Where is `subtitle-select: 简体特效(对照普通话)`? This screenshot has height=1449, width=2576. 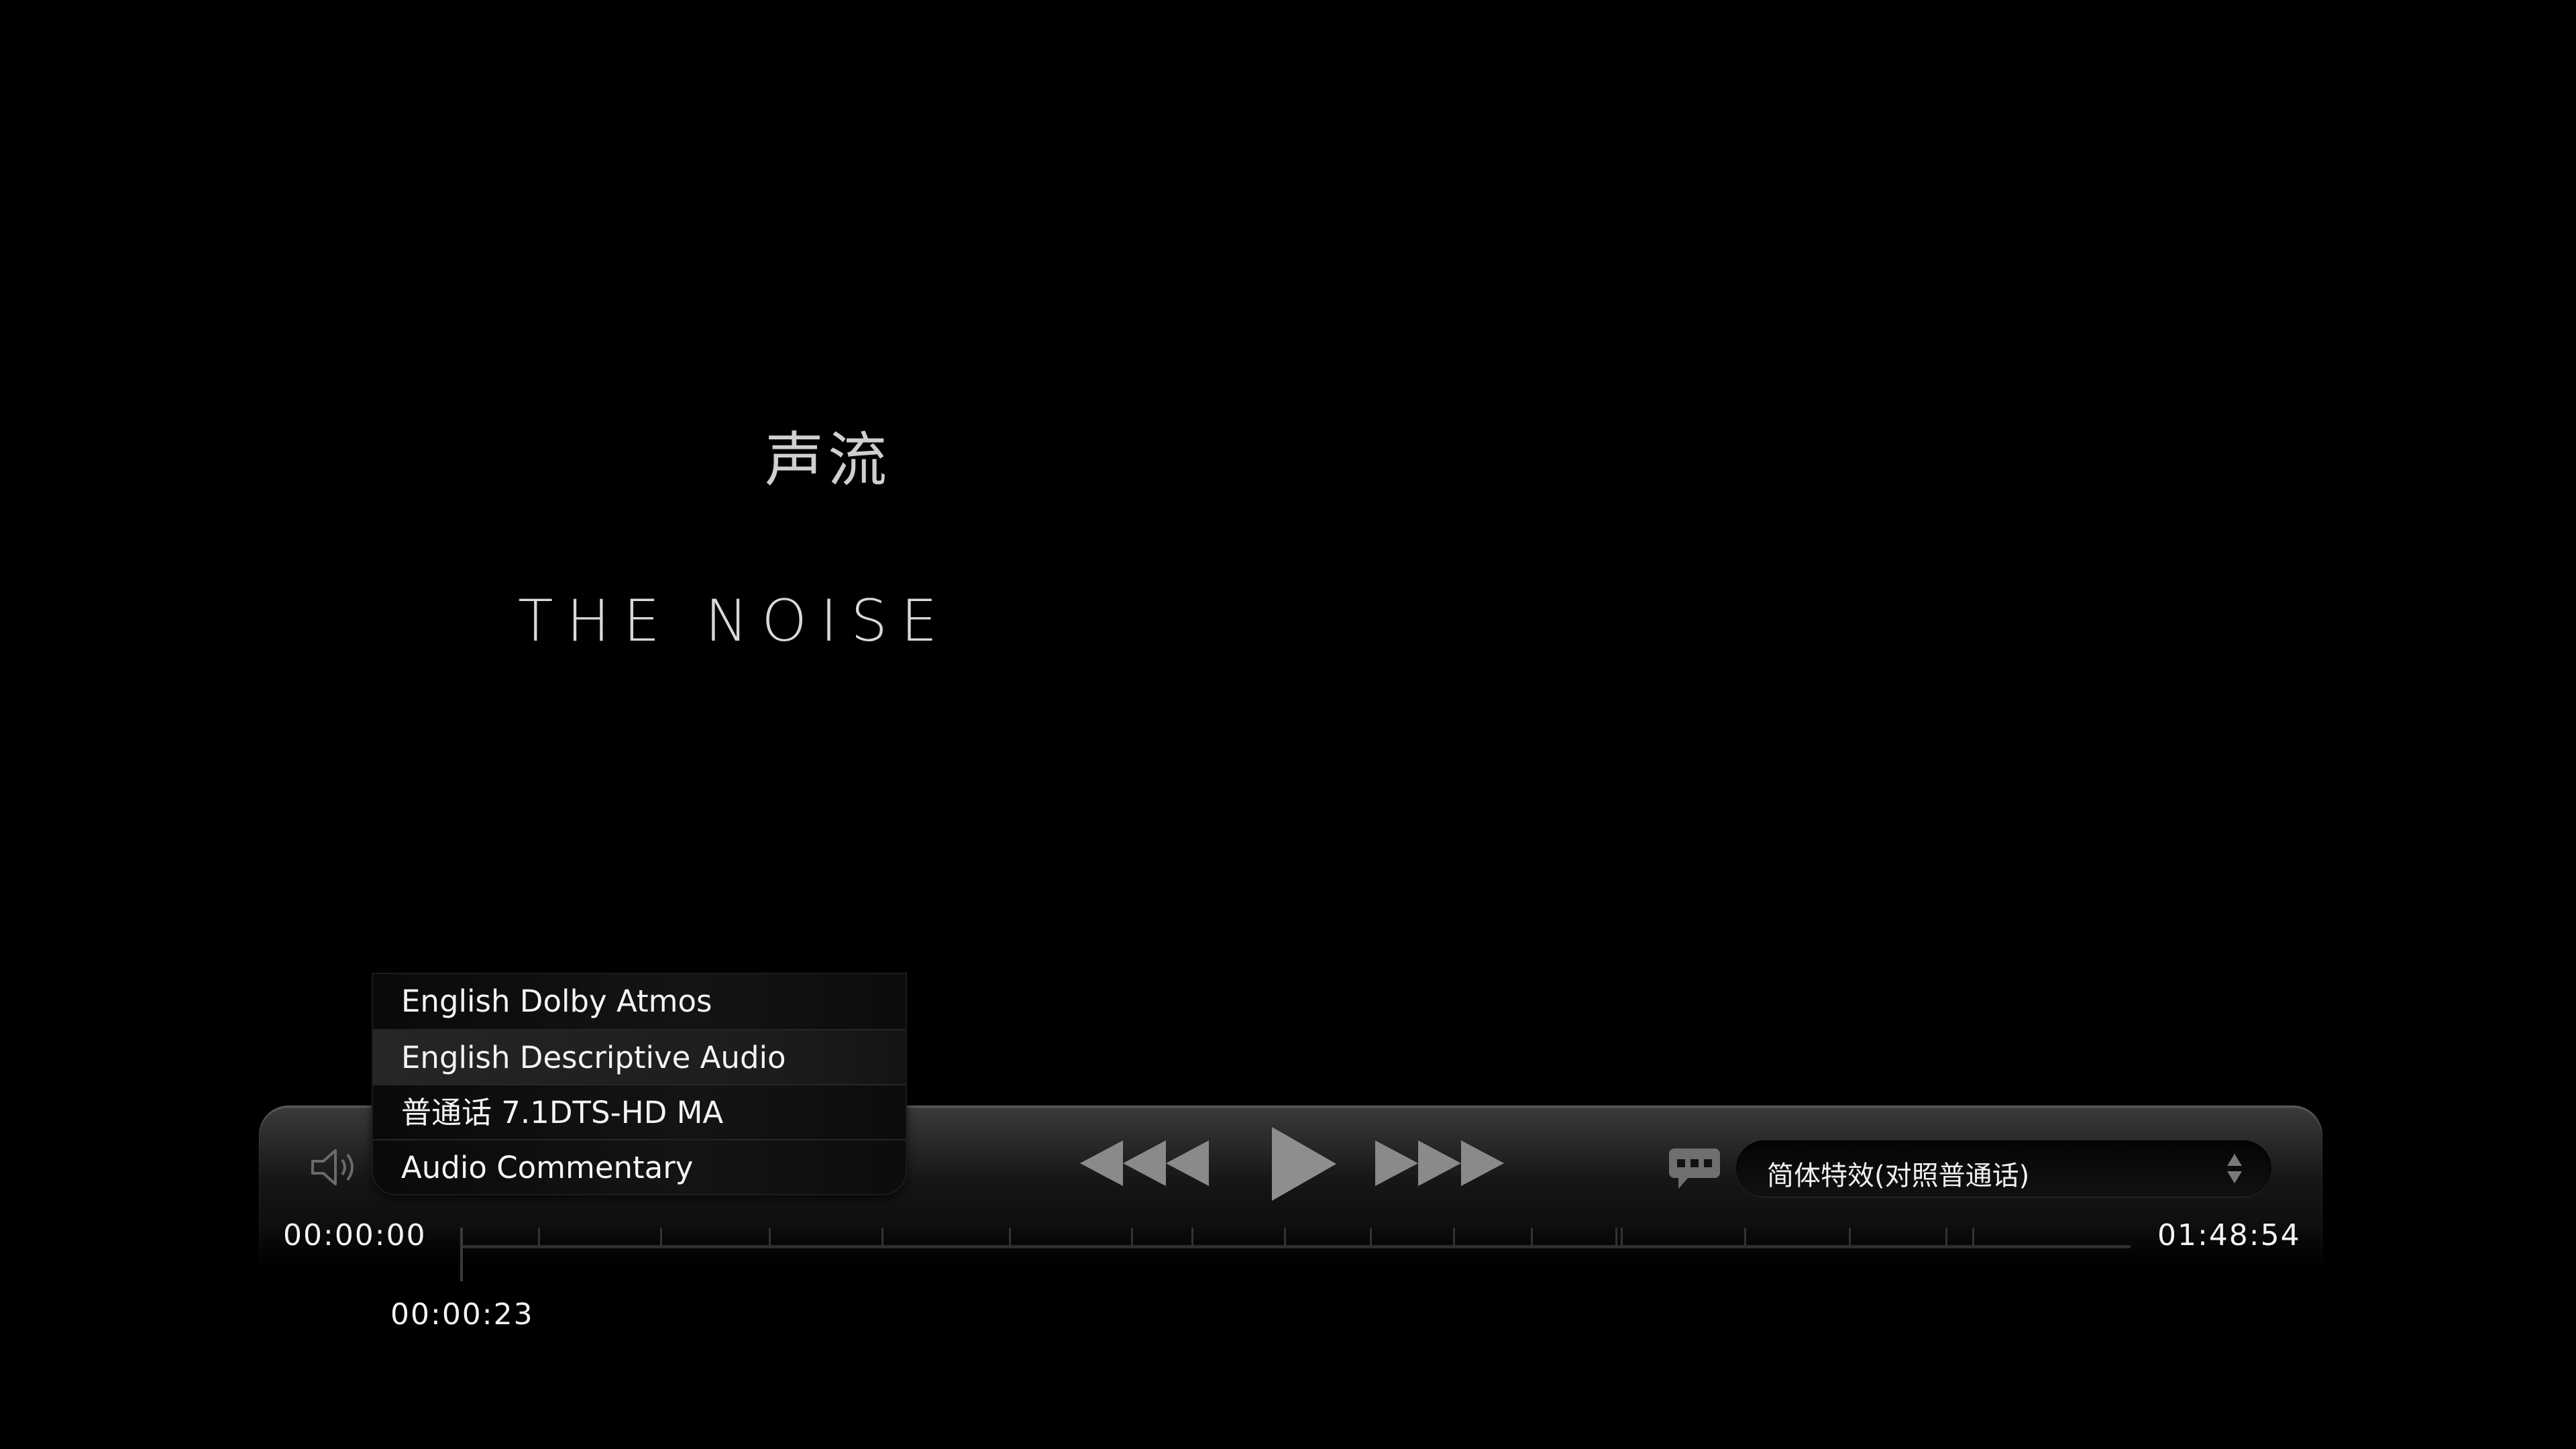 subtitle-select: 简体特效(对照普通话) is located at coordinates (2003, 1168).